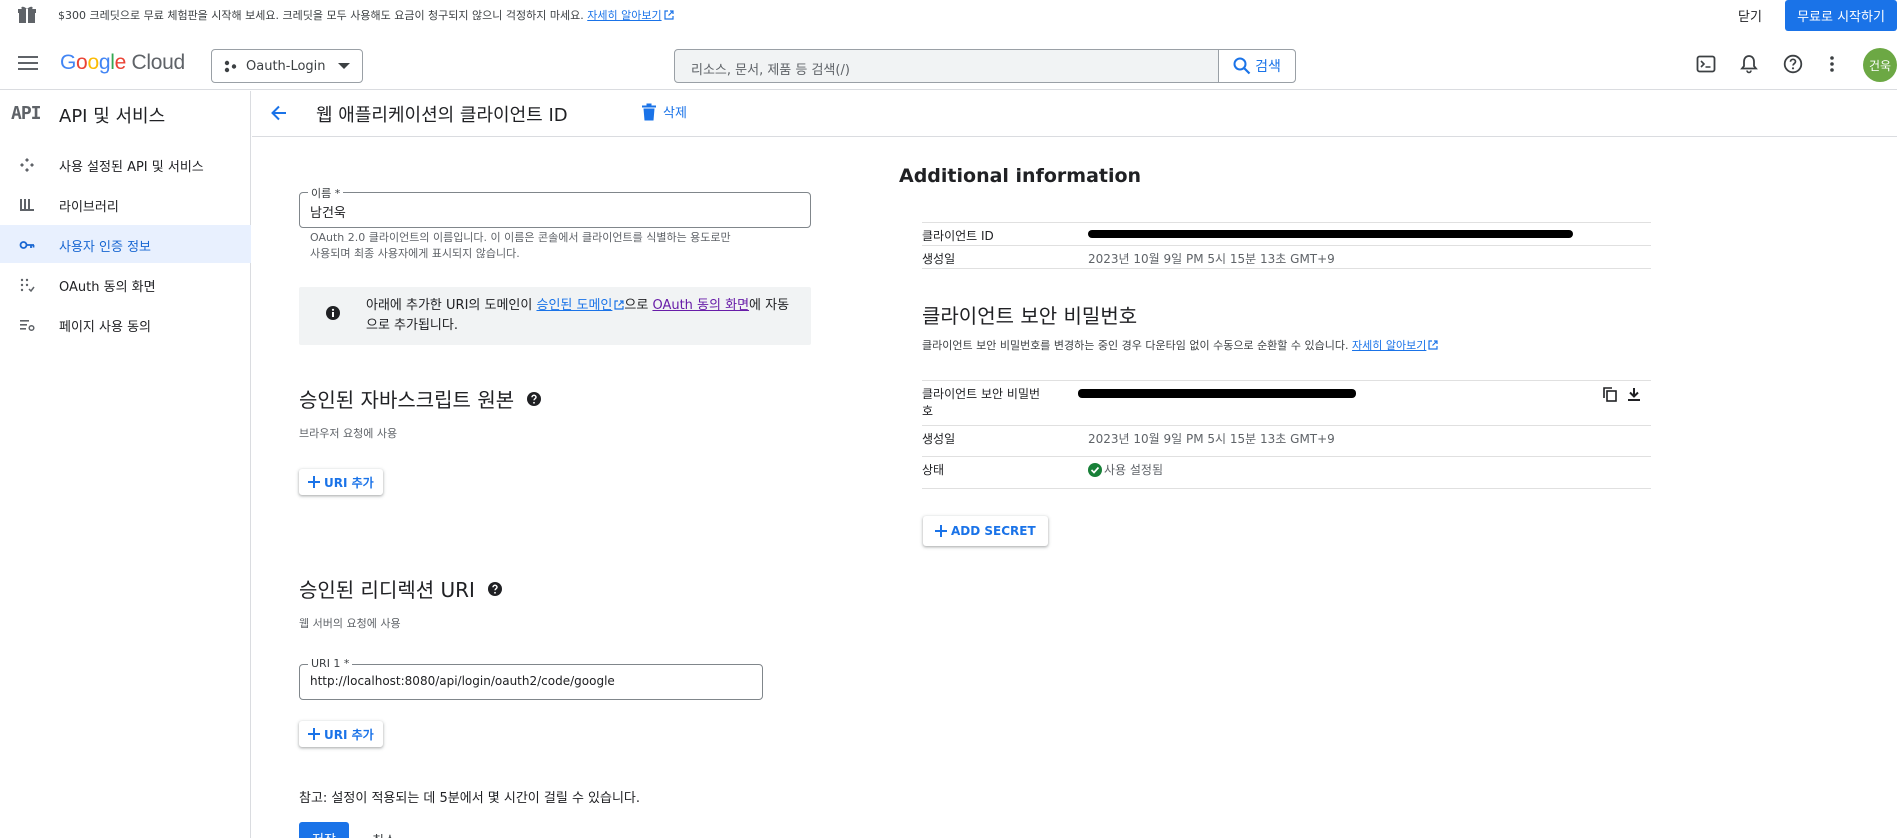 The image size is (1897, 838). What do you see at coordinates (1389, 345) in the screenshot?
I see `secret-link-label: 자세히 알아보기` at bounding box center [1389, 345].